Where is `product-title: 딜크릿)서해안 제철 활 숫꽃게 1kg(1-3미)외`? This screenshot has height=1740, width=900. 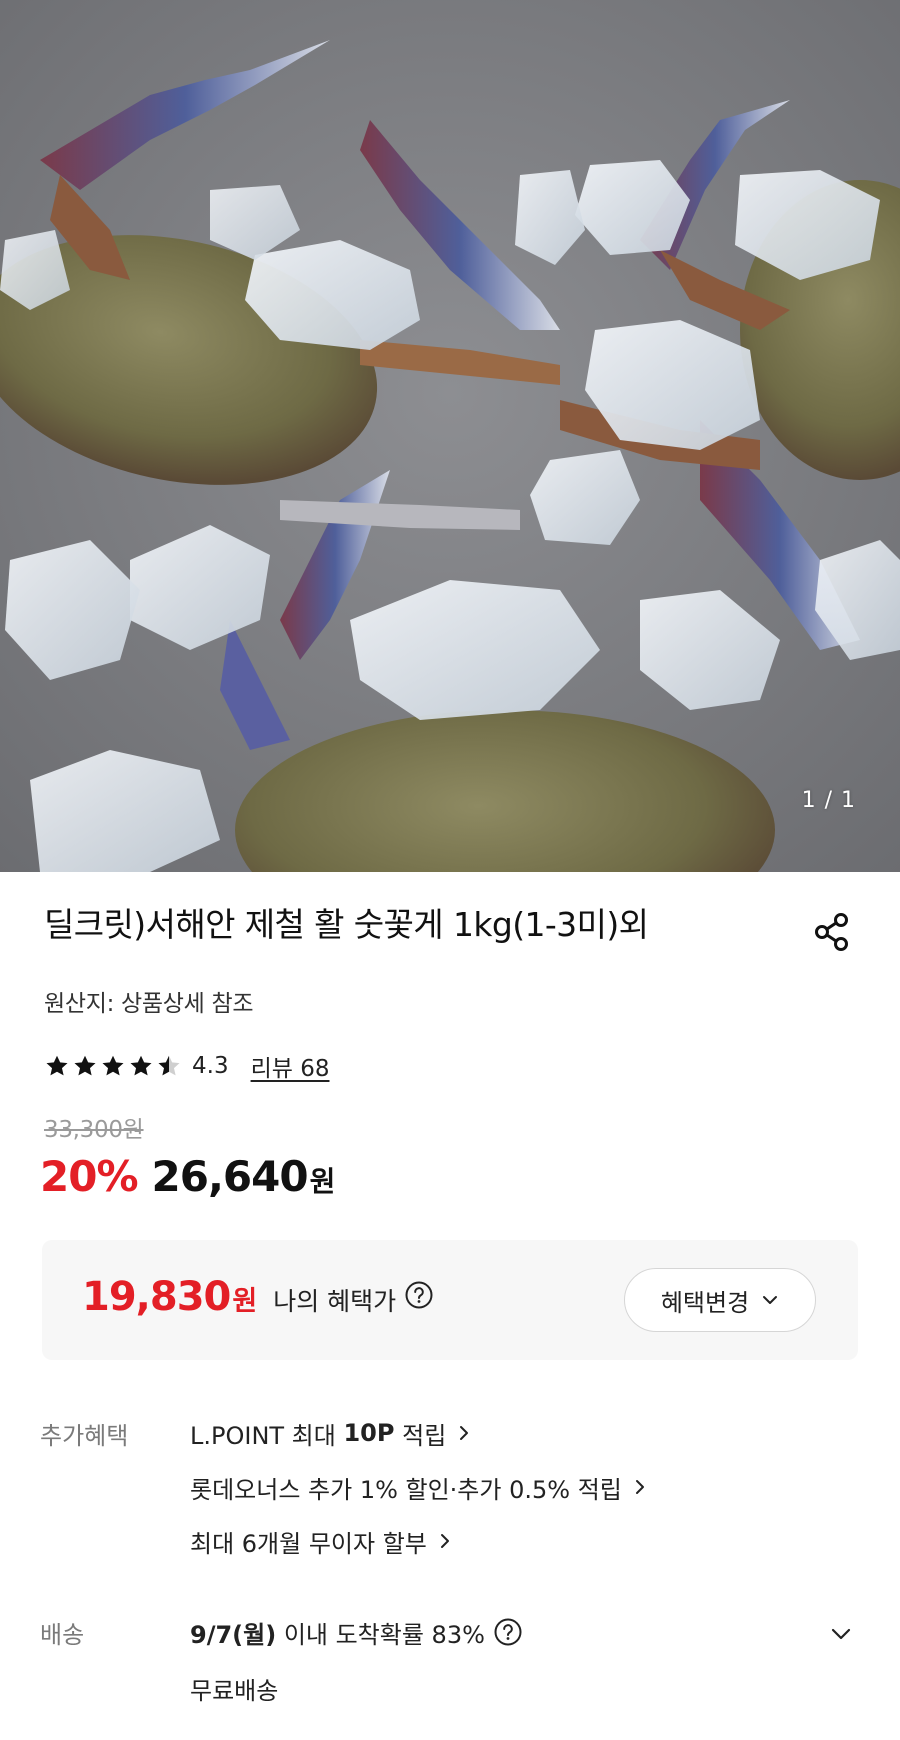 product-title: 딜크릿)서해안 제철 활 숫꽃게 1kg(1-3미)외 is located at coordinates (346, 924).